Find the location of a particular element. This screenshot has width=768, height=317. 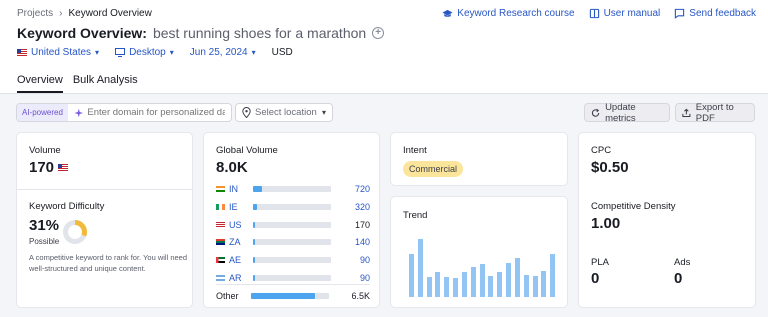

update-metrics-button: Update metrics is located at coordinates (627, 113).